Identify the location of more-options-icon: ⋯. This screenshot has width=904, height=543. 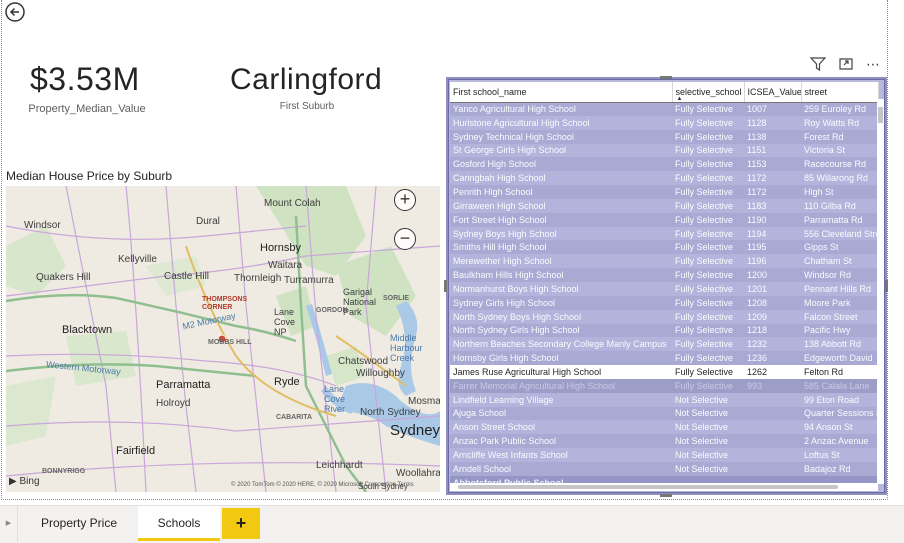
(873, 64).